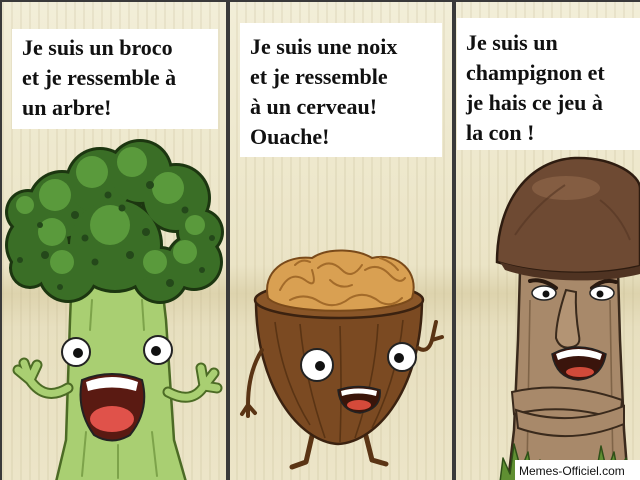  What do you see at coordinates (313, 106) in the screenshot?
I see `panel-2-line-3: à un cerveau!` at bounding box center [313, 106].